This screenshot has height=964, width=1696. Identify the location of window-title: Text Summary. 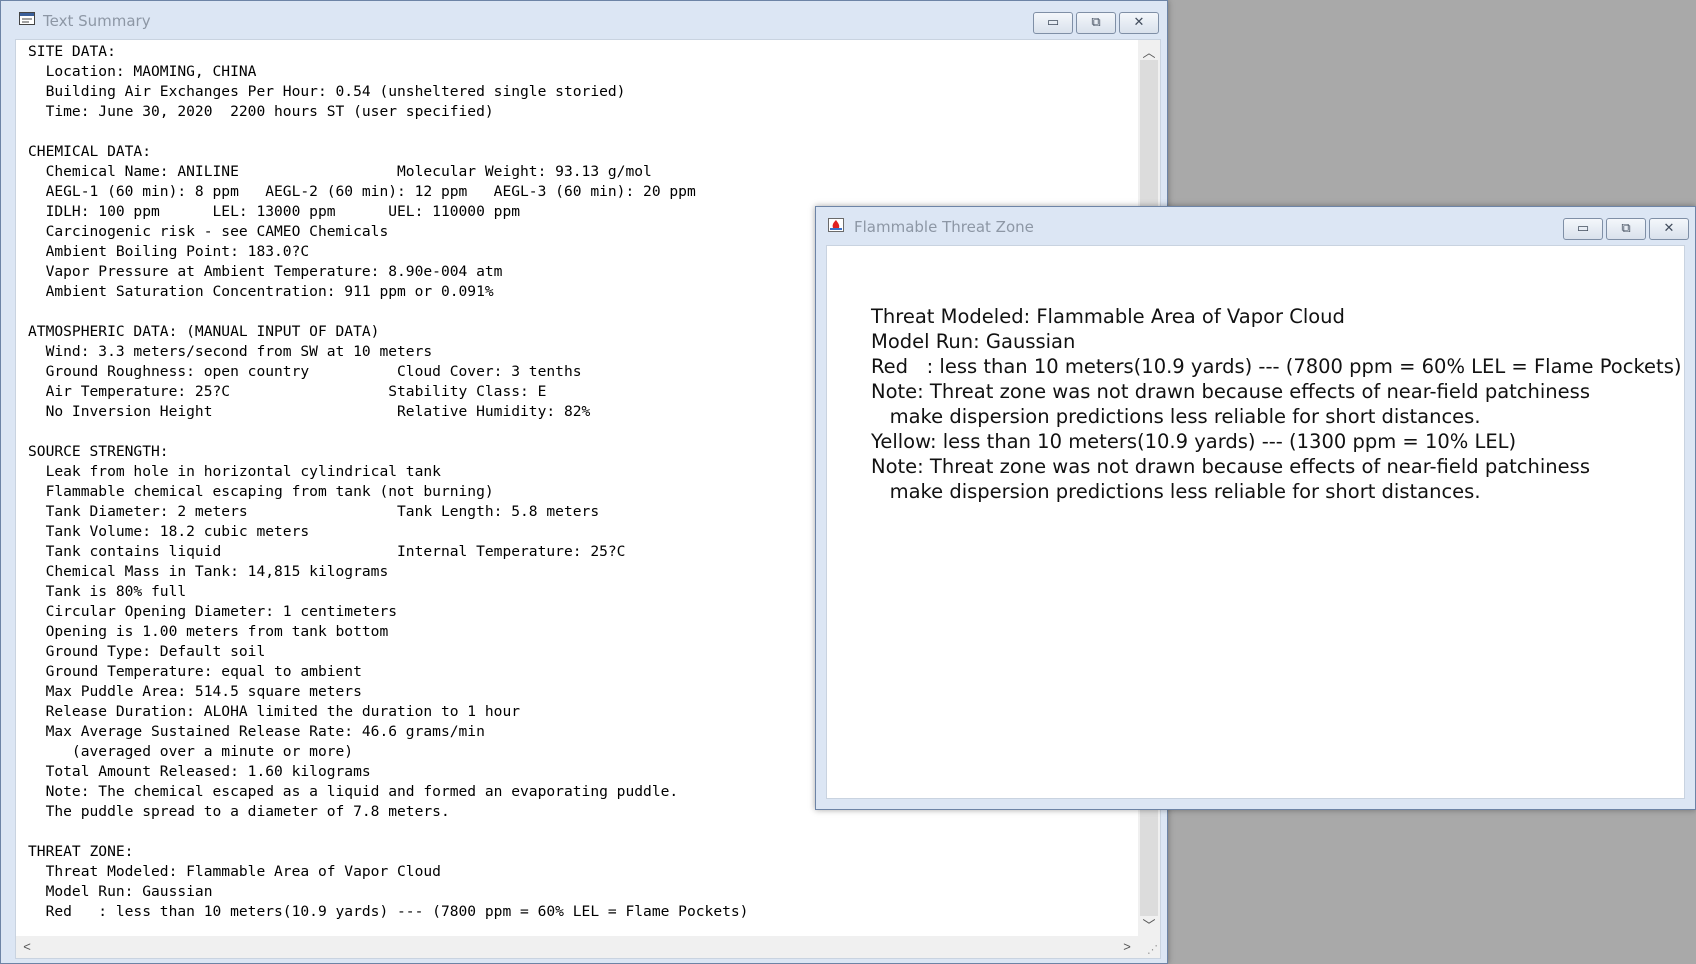
(97, 21).